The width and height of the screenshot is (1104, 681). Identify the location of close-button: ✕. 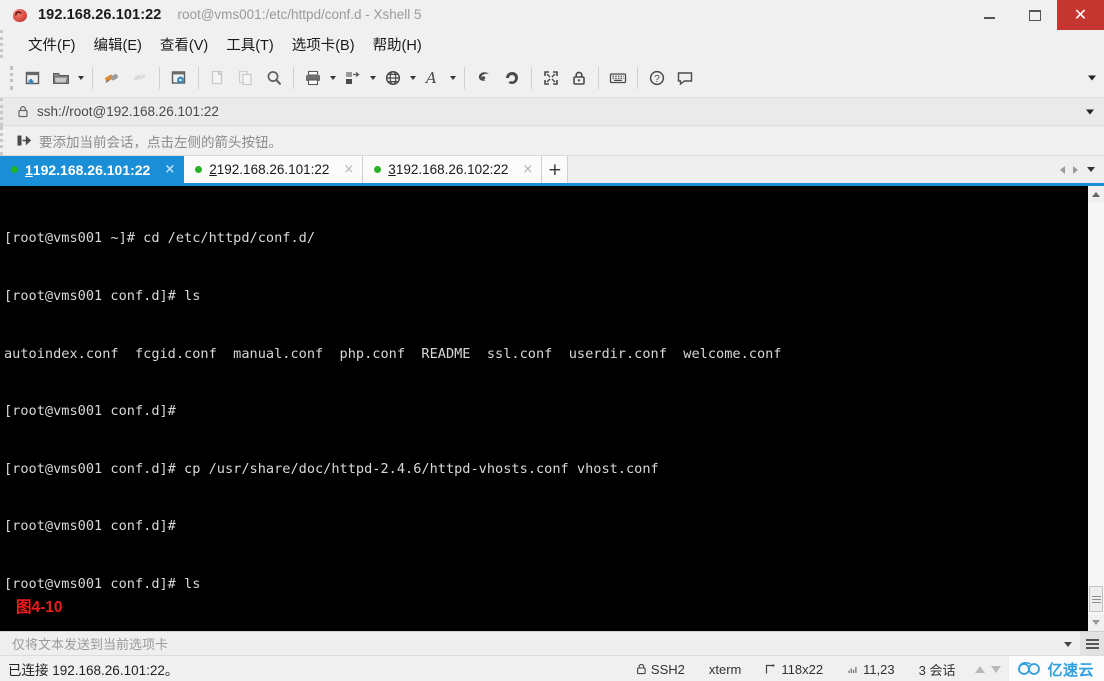
(1080, 15).